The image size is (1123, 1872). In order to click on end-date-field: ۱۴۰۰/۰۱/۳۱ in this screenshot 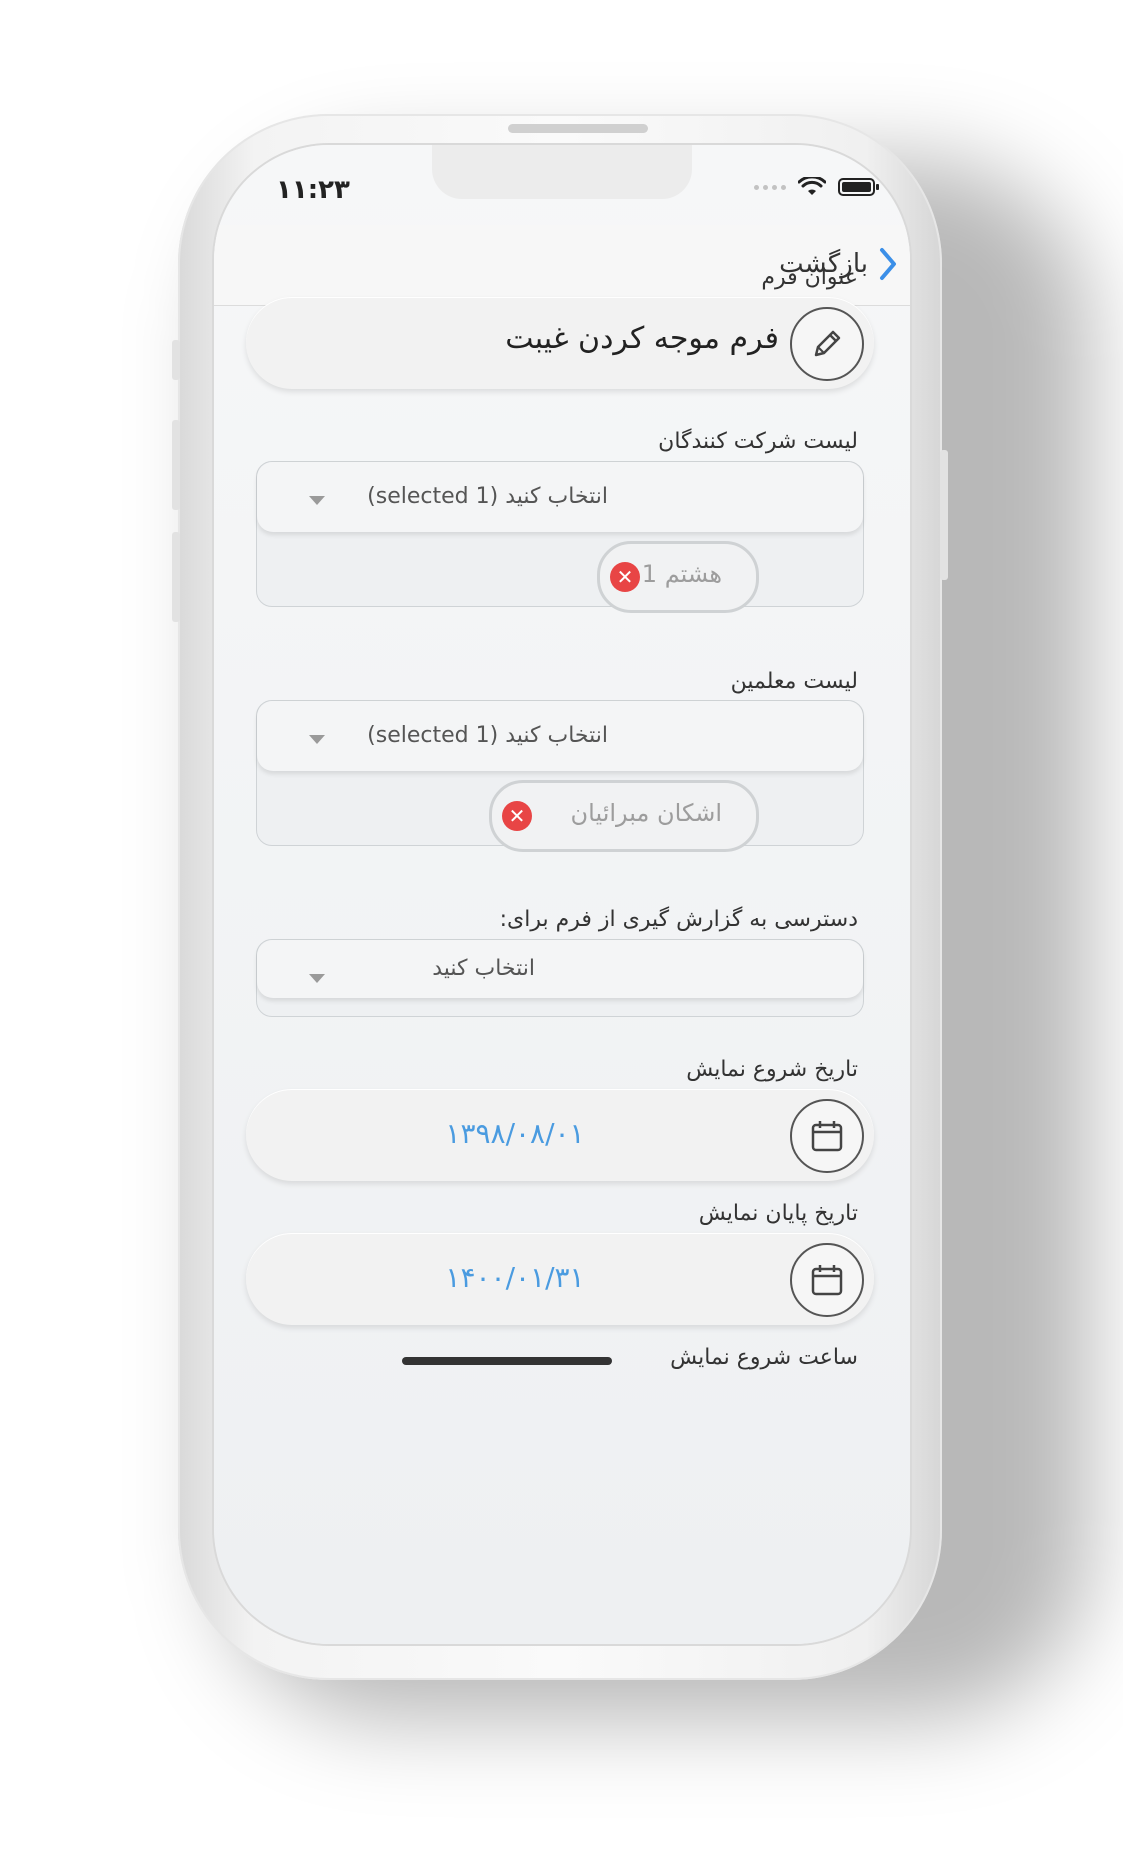, I will do `click(560, 1279)`.